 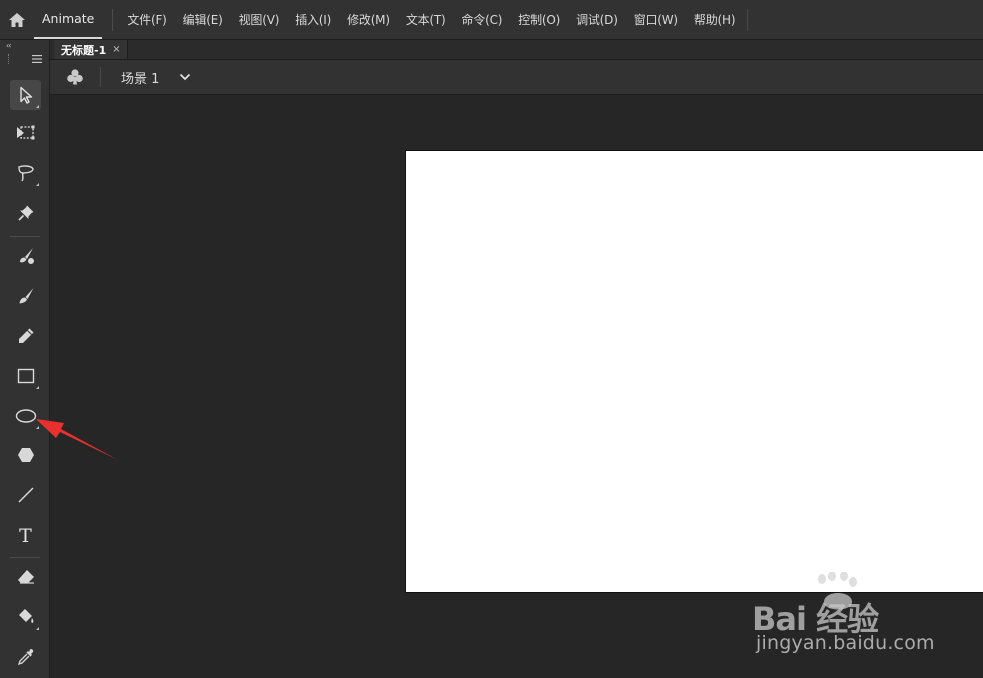 I want to click on text-tool: T, so click(x=25, y=536).